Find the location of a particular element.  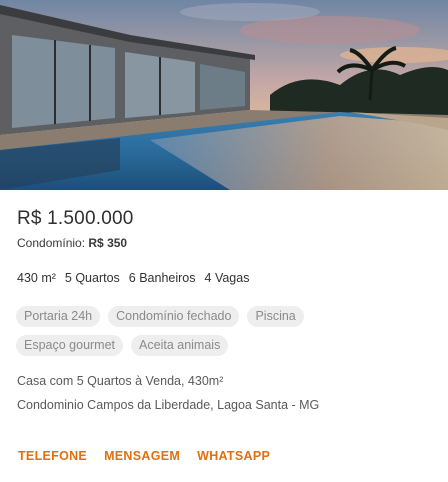

condo-fee-label: Condomínio: is located at coordinates (51, 243).